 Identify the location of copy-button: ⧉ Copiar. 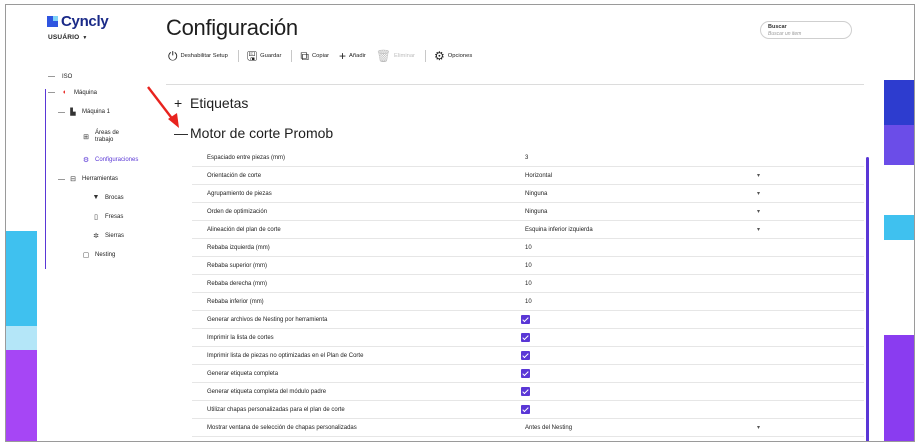
(314, 56).